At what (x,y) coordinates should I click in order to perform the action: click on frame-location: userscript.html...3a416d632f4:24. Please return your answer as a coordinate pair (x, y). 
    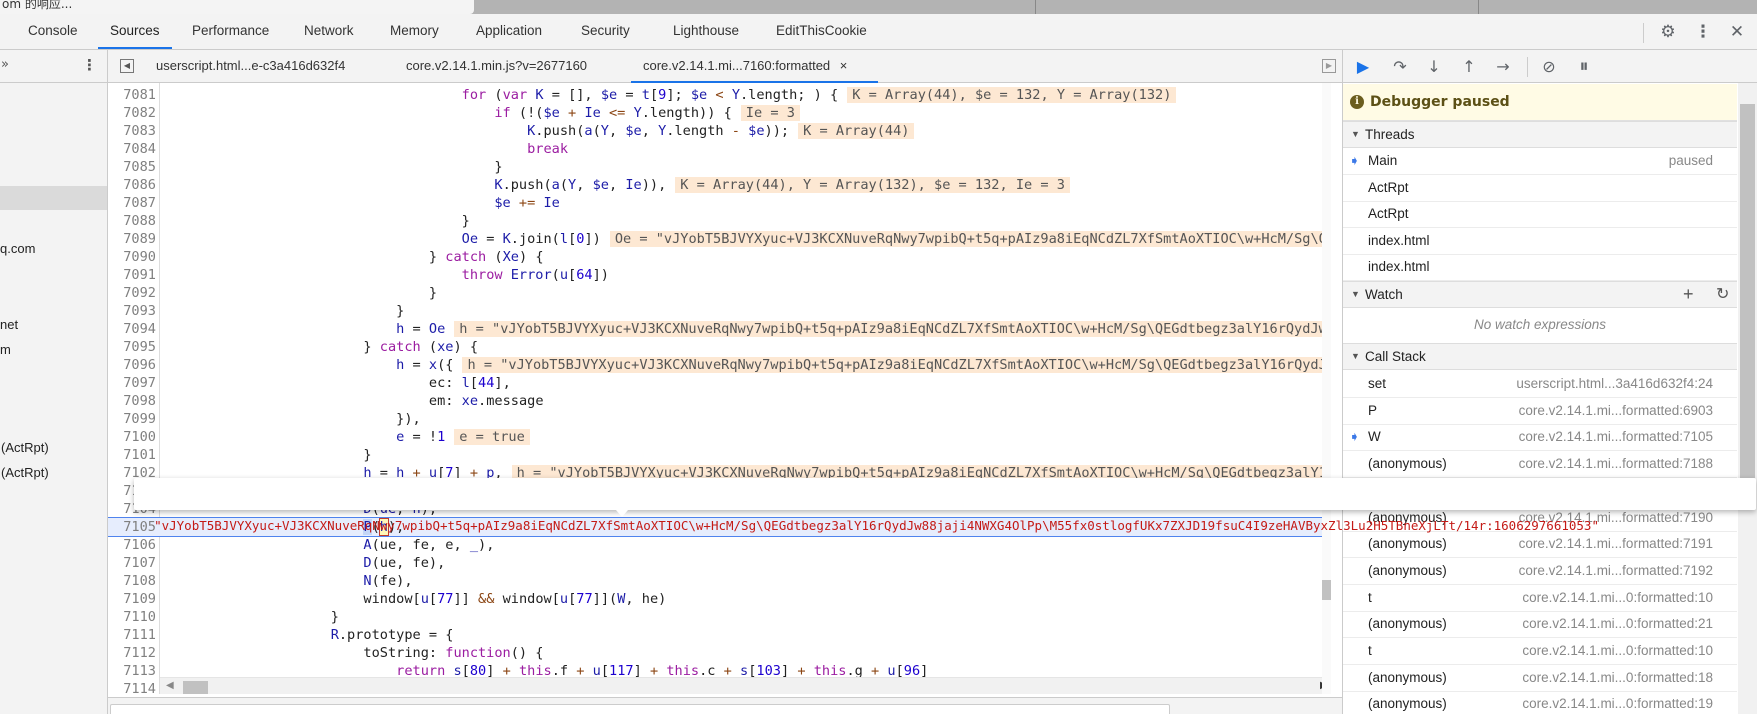
    Looking at the image, I should click on (1614, 384).